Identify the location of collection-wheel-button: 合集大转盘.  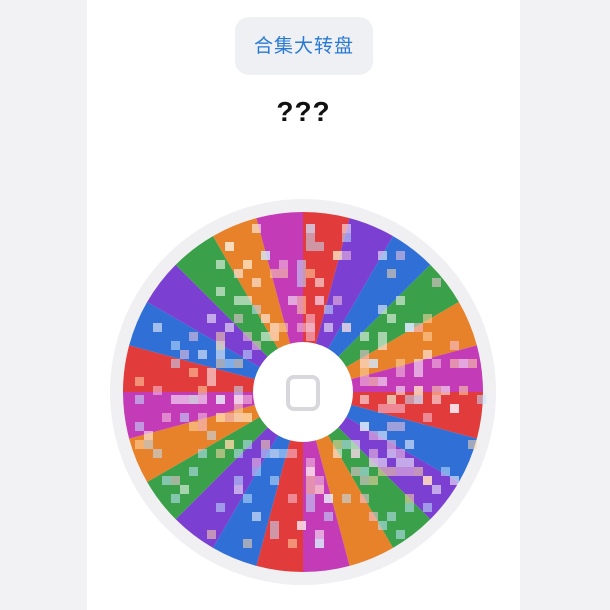
(304, 46).